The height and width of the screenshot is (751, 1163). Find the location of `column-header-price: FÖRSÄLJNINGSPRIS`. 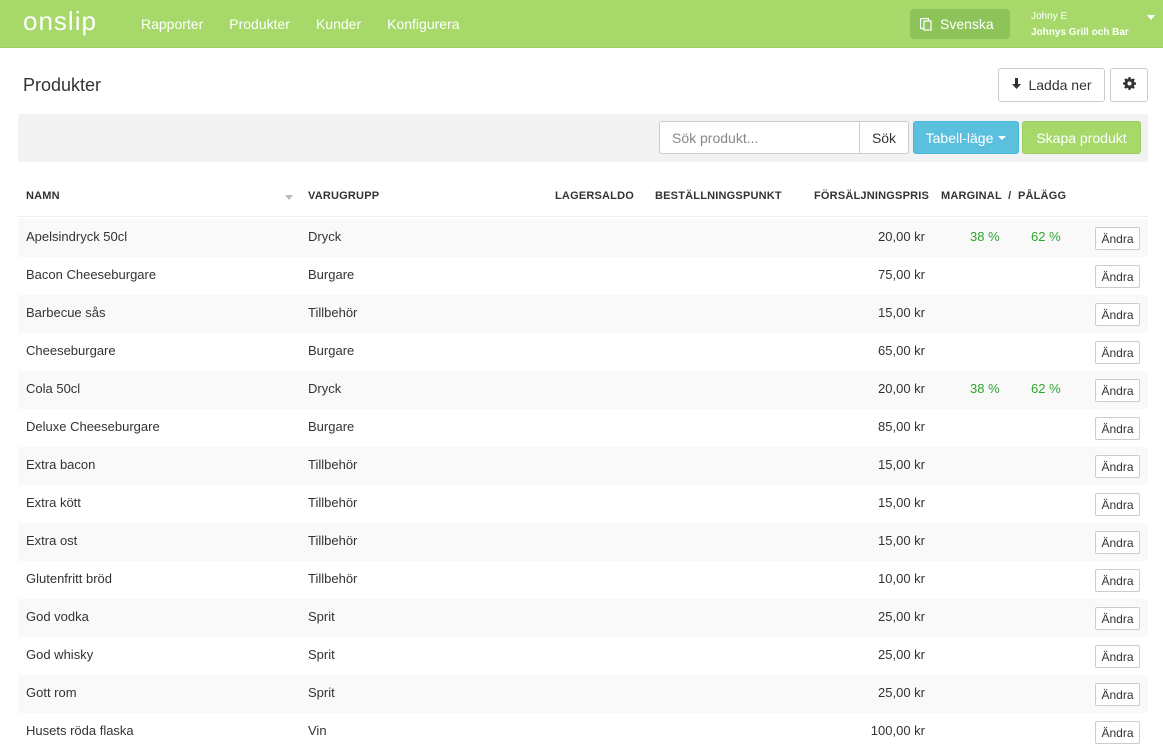

column-header-price: FÖRSÄLJNINGSPRIS is located at coordinates (871, 196).